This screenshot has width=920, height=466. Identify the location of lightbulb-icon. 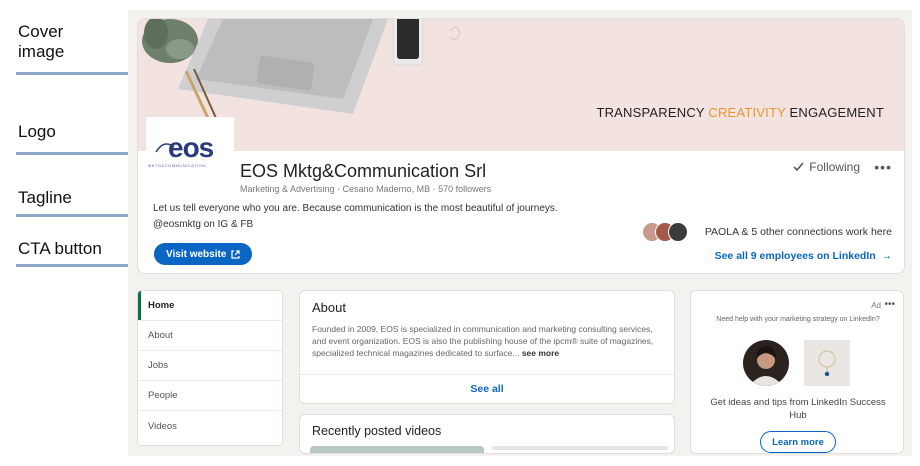
(827, 363).